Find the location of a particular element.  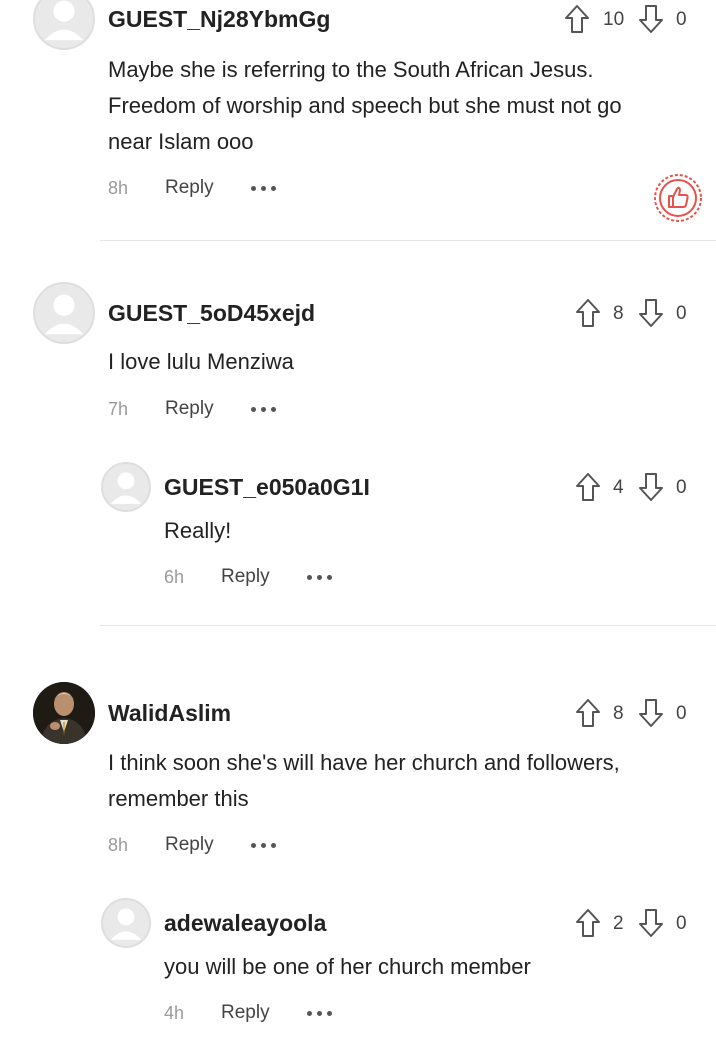

reply-username: adewaleayoola is located at coordinates (245, 923).